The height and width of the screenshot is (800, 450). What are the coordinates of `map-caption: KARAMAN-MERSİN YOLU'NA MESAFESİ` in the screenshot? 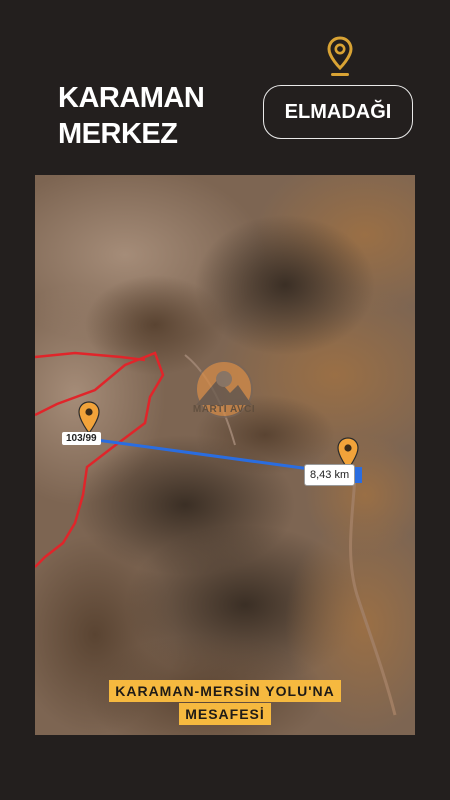 It's located at (225, 702).